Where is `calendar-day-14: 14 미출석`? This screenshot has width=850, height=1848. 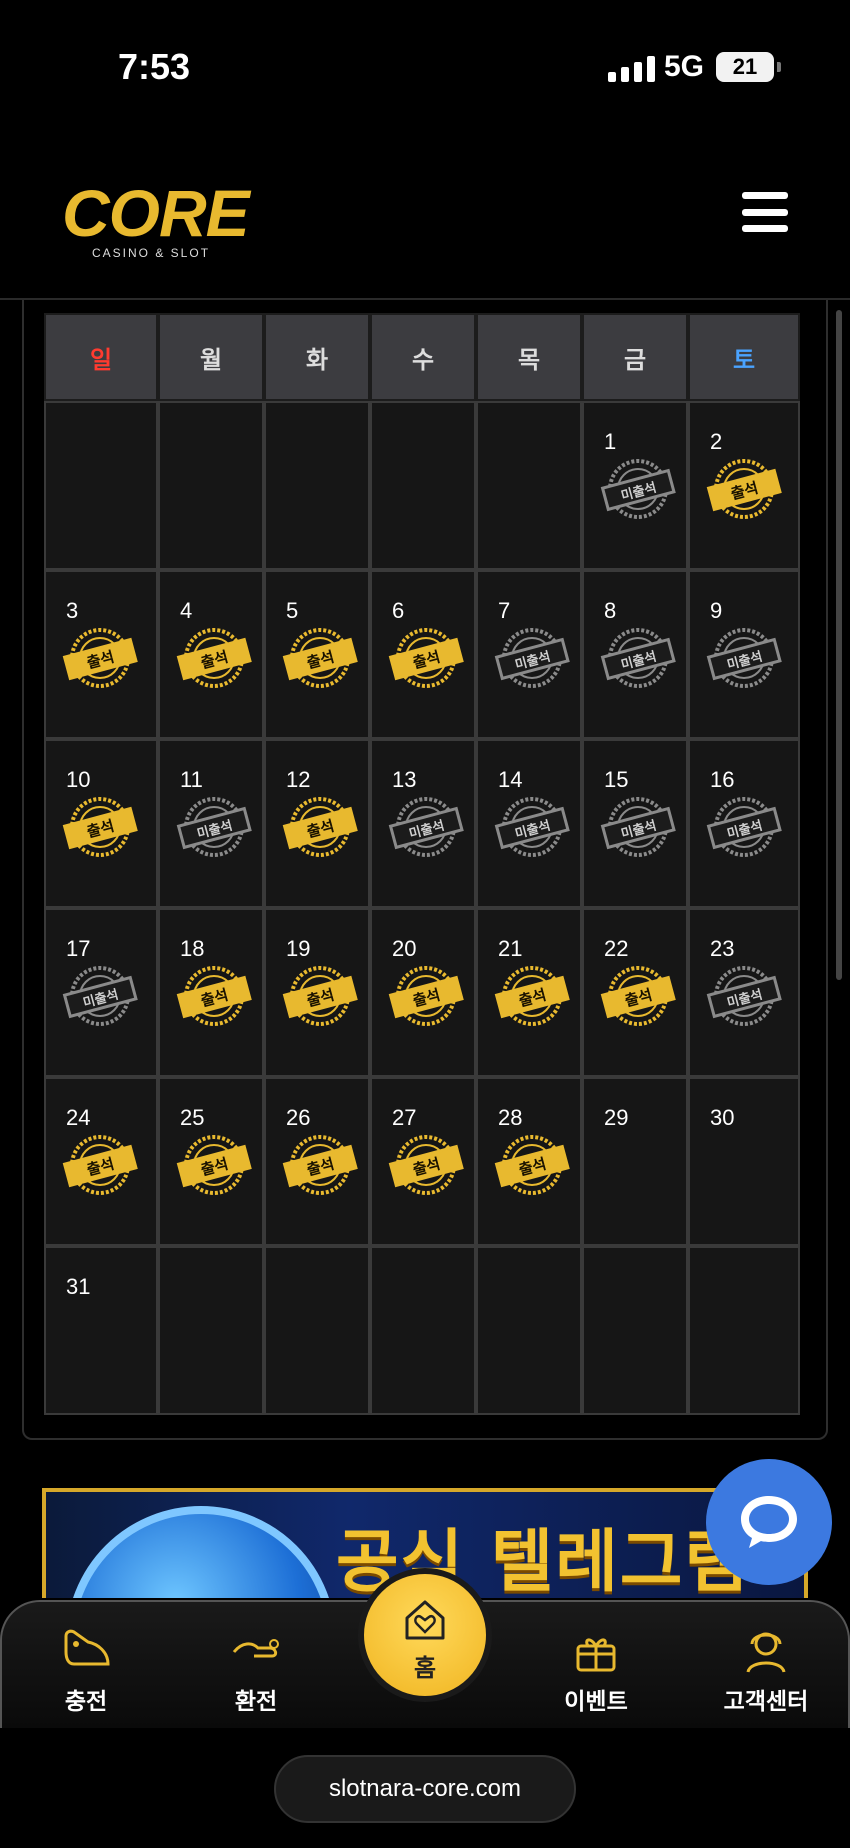 calendar-day-14: 14 미출석 is located at coordinates (529, 823).